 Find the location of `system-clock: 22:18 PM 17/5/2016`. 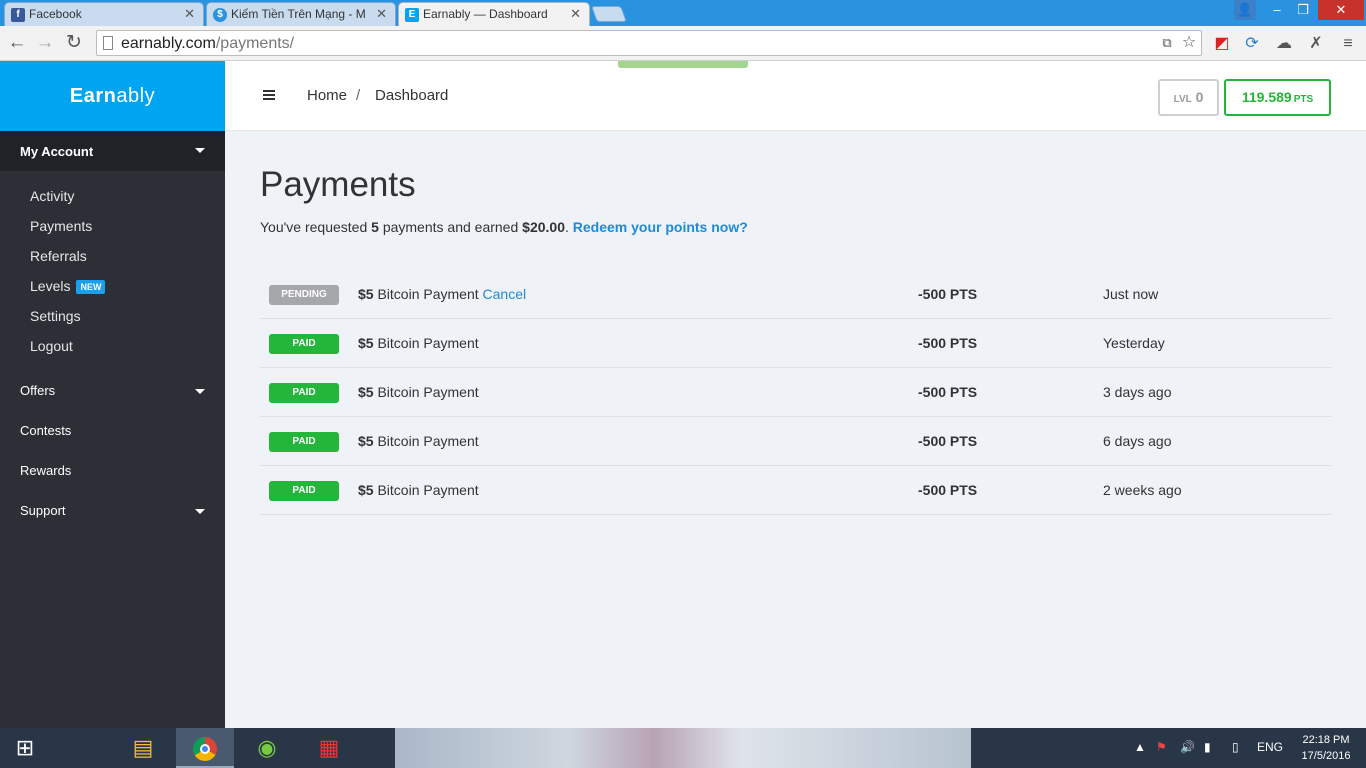

system-clock: 22:18 PM 17/5/2016 is located at coordinates (1326, 748).